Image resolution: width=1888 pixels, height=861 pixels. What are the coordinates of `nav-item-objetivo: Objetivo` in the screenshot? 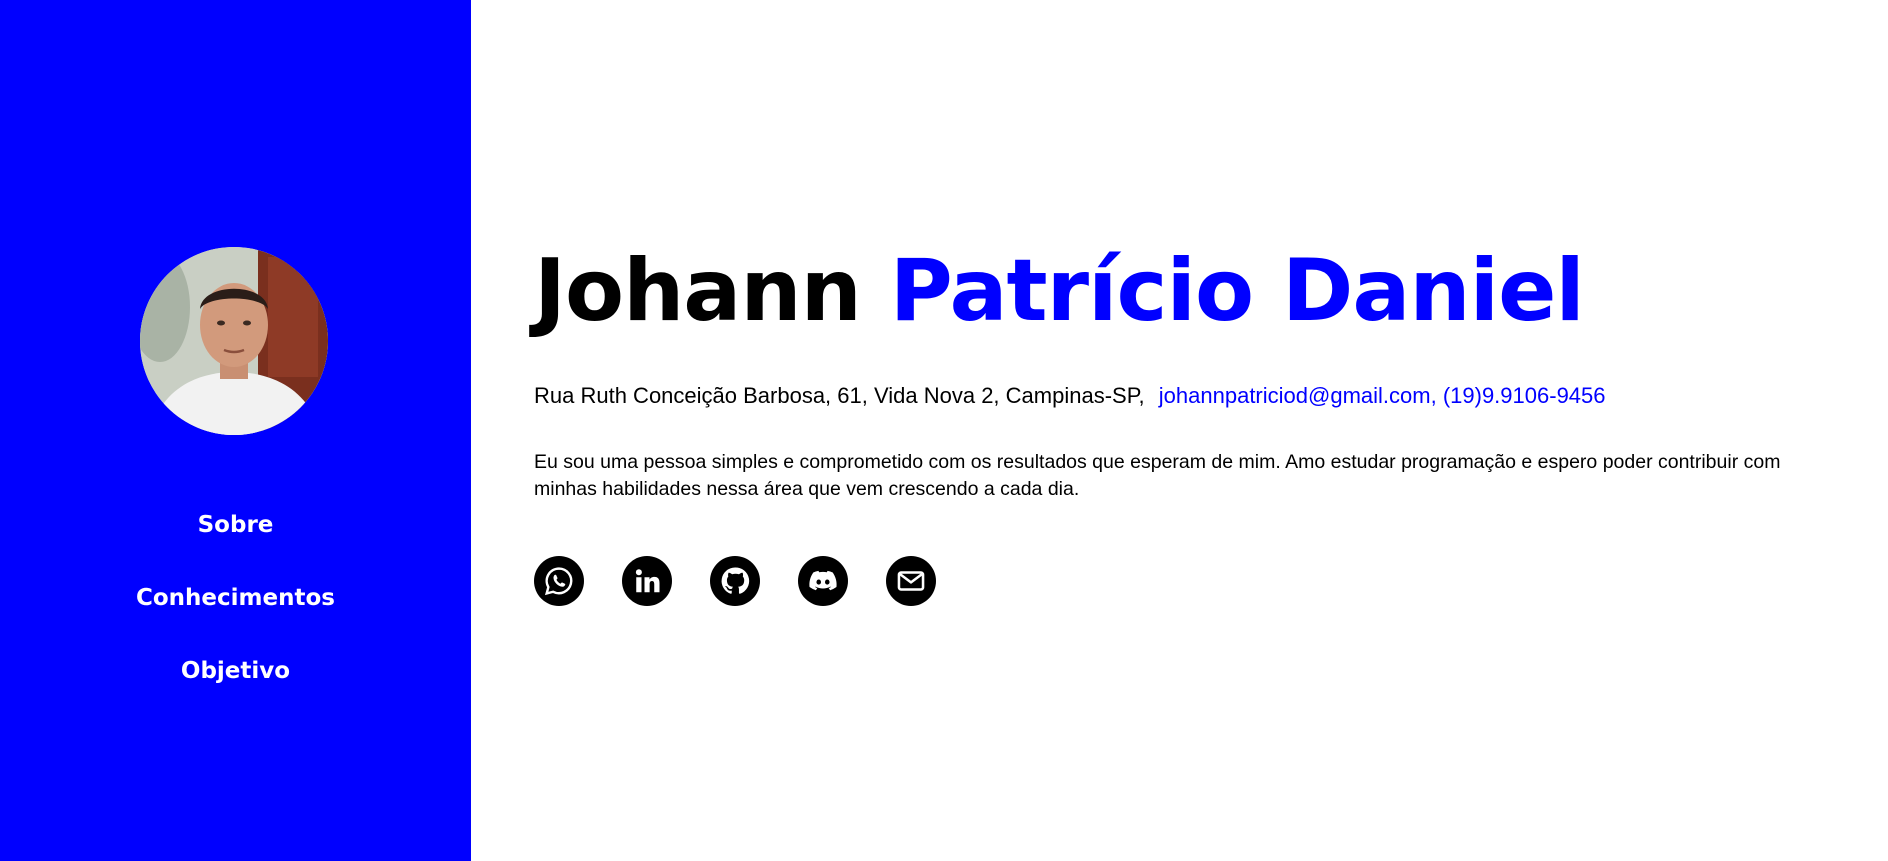 It's located at (235, 687).